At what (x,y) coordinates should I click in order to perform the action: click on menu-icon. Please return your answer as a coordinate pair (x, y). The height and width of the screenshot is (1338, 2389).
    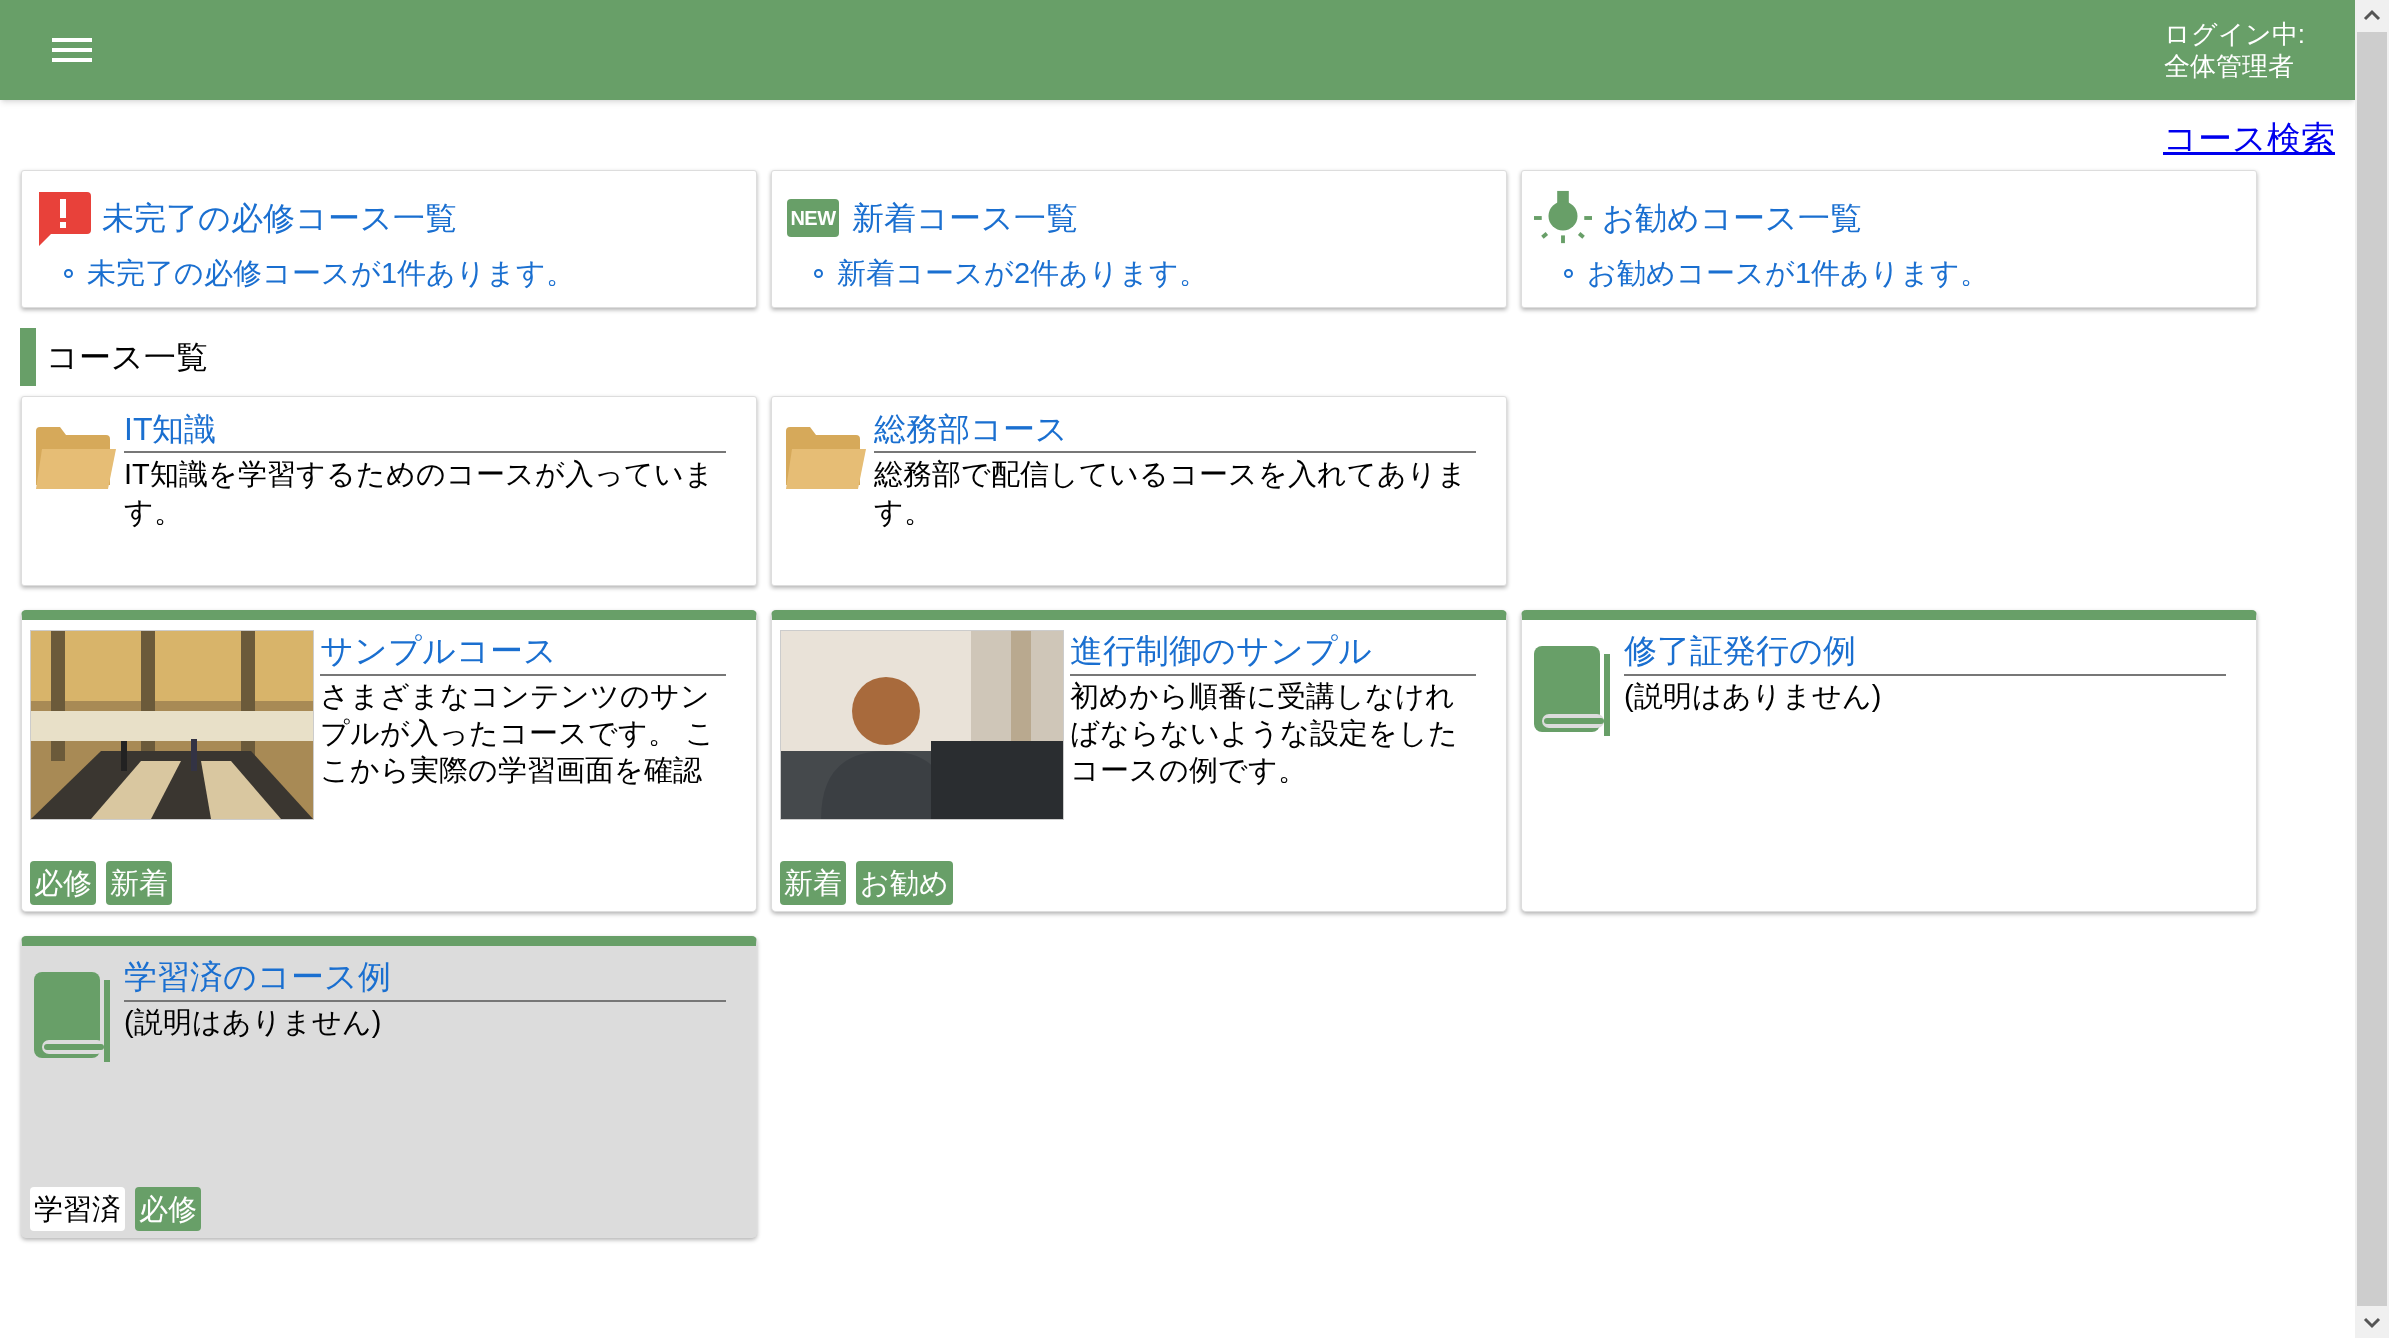
    Looking at the image, I should click on (72, 50).